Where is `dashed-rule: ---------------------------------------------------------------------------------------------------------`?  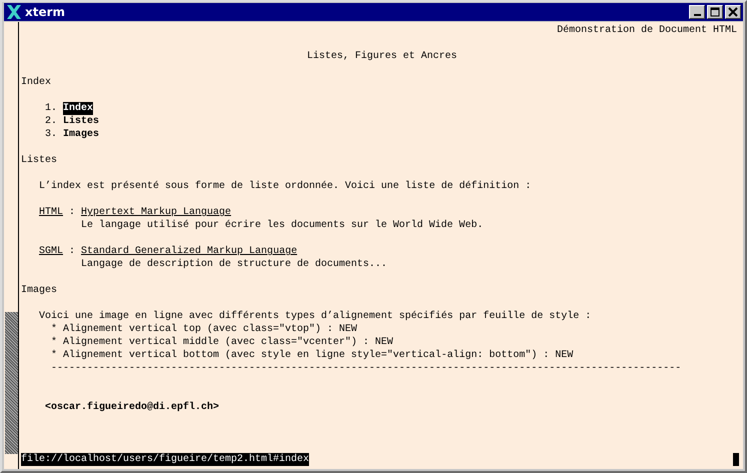 dashed-rule: --------------------------------------------------------------------------------------------------------- is located at coordinates (366, 368).